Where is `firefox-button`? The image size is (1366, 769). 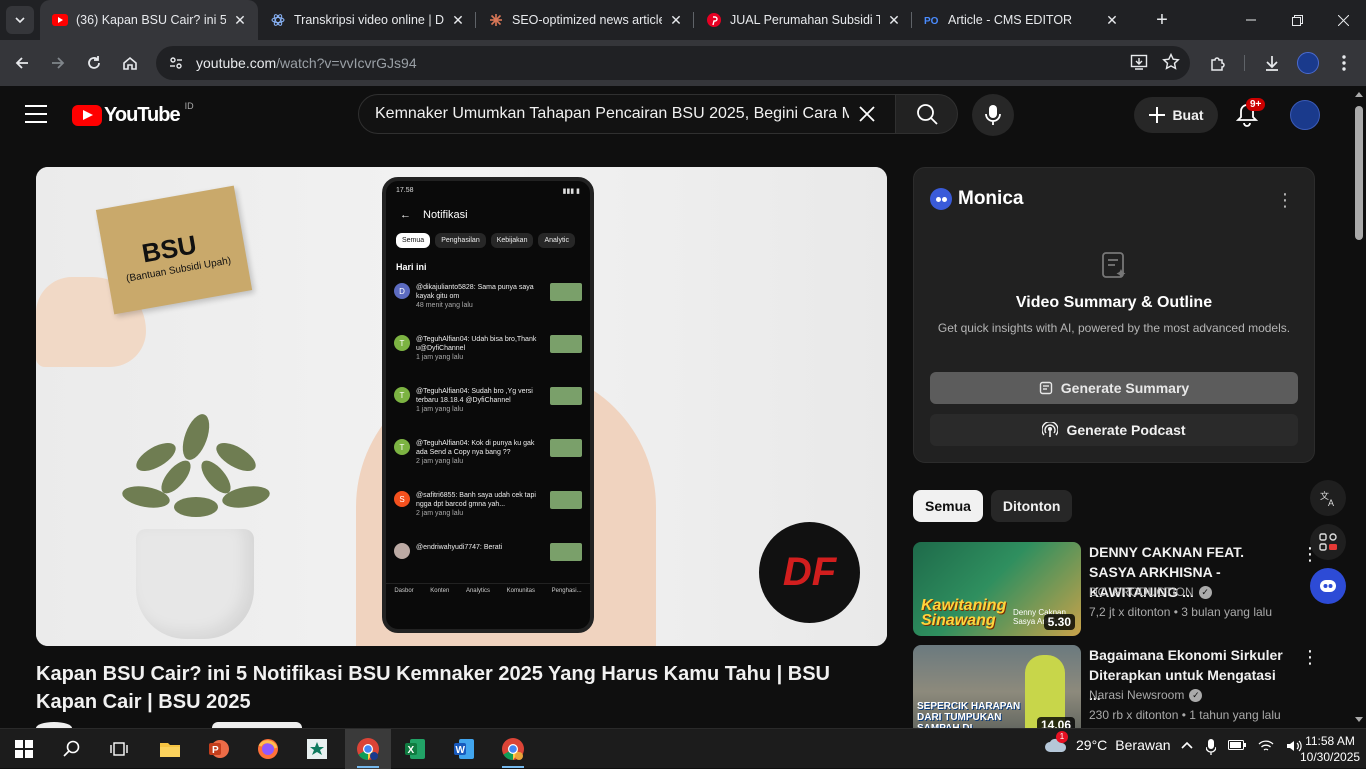 firefox-button is located at coordinates (268, 749).